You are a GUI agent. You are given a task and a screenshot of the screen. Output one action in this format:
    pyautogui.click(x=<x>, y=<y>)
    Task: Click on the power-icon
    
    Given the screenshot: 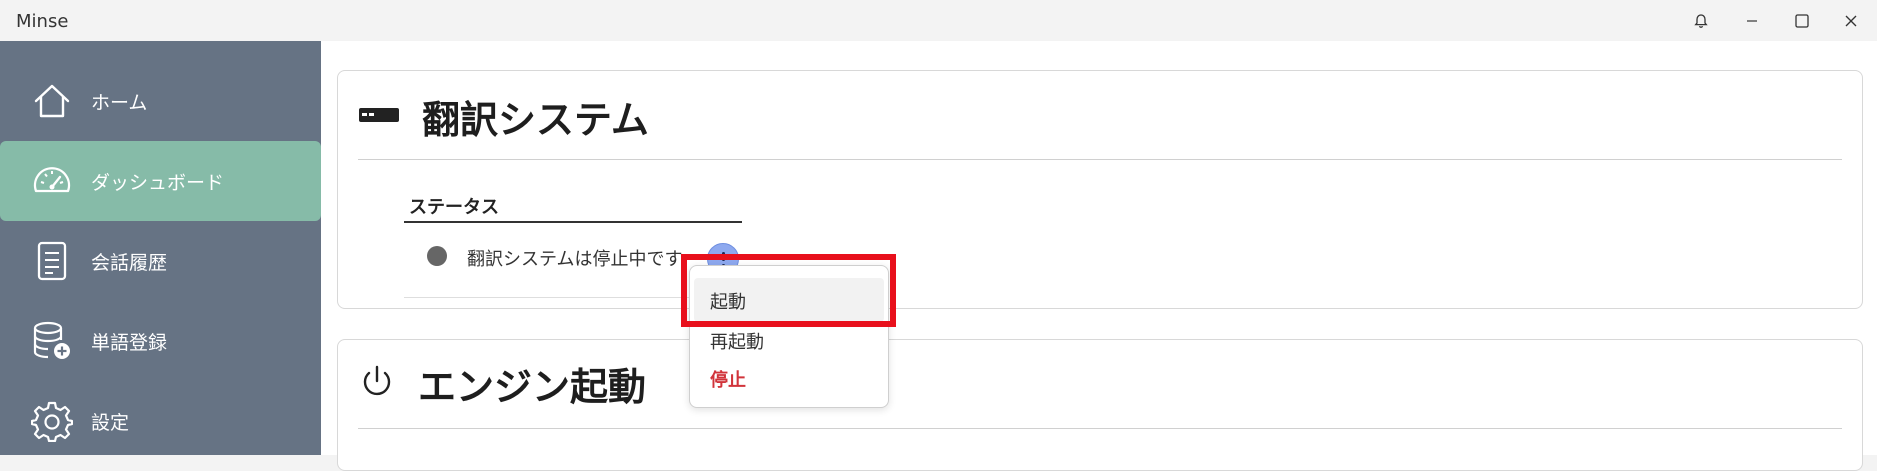 What is the action you would take?
    pyautogui.click(x=377, y=384)
    